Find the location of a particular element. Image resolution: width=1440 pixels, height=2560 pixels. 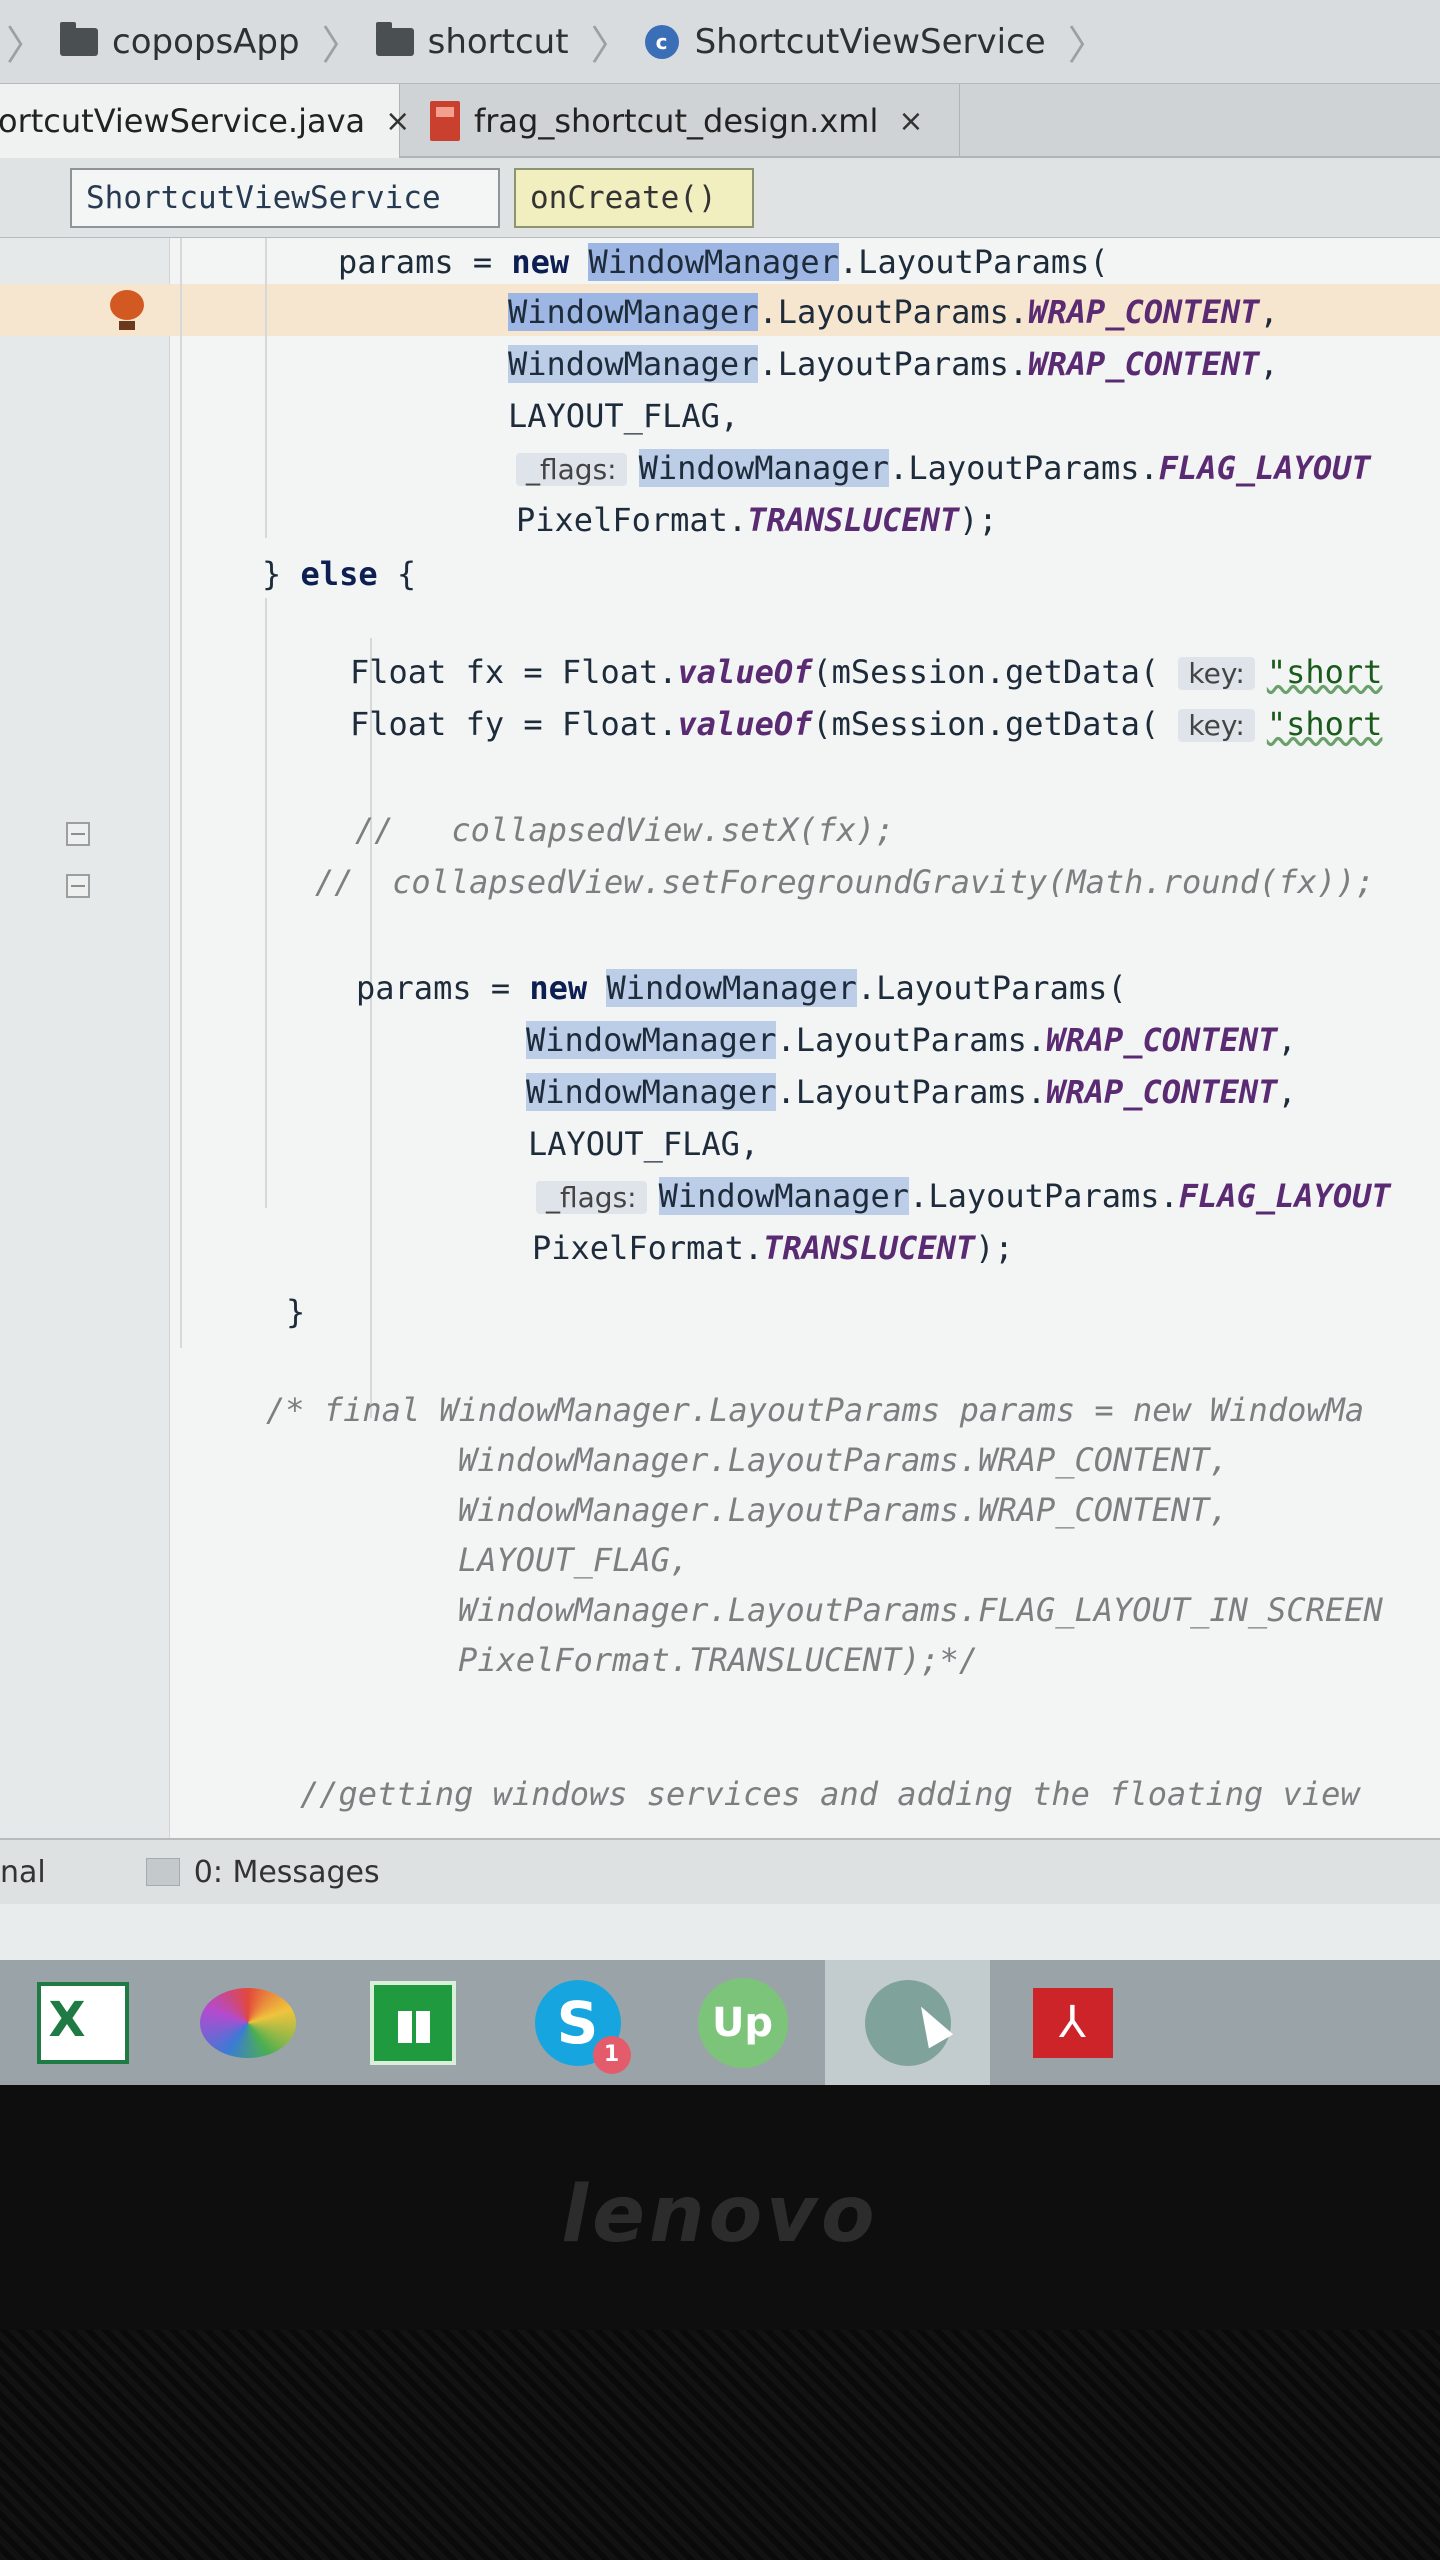

taskbar-store is located at coordinates (412, 2022).